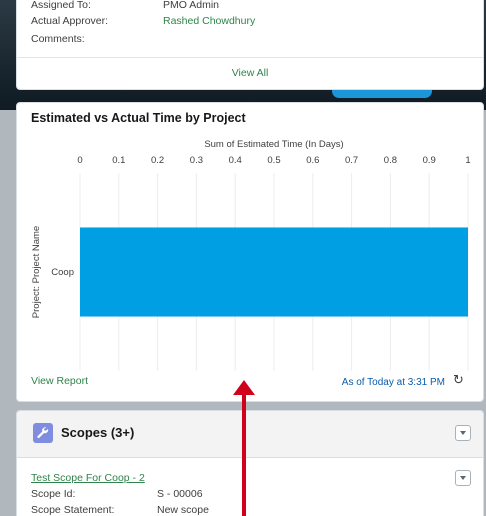 The width and height of the screenshot is (486, 516). What do you see at coordinates (59, 381) in the screenshot?
I see `view-report-link: View Report` at bounding box center [59, 381].